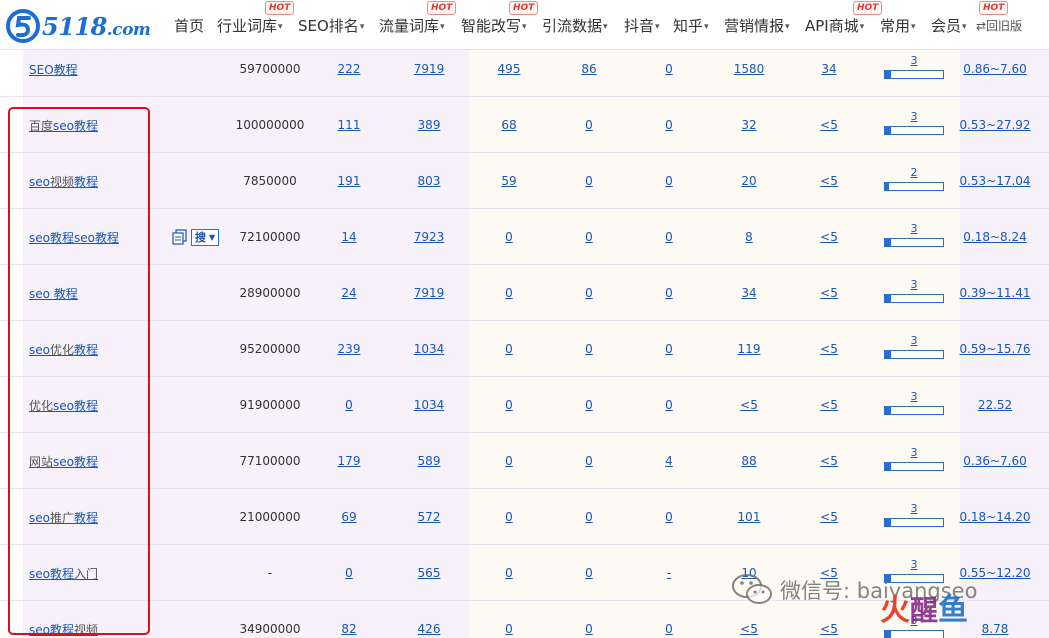 This screenshot has height=638, width=1049. What do you see at coordinates (691, 25) in the screenshot?
I see `nav-item-7: 知乎▾` at bounding box center [691, 25].